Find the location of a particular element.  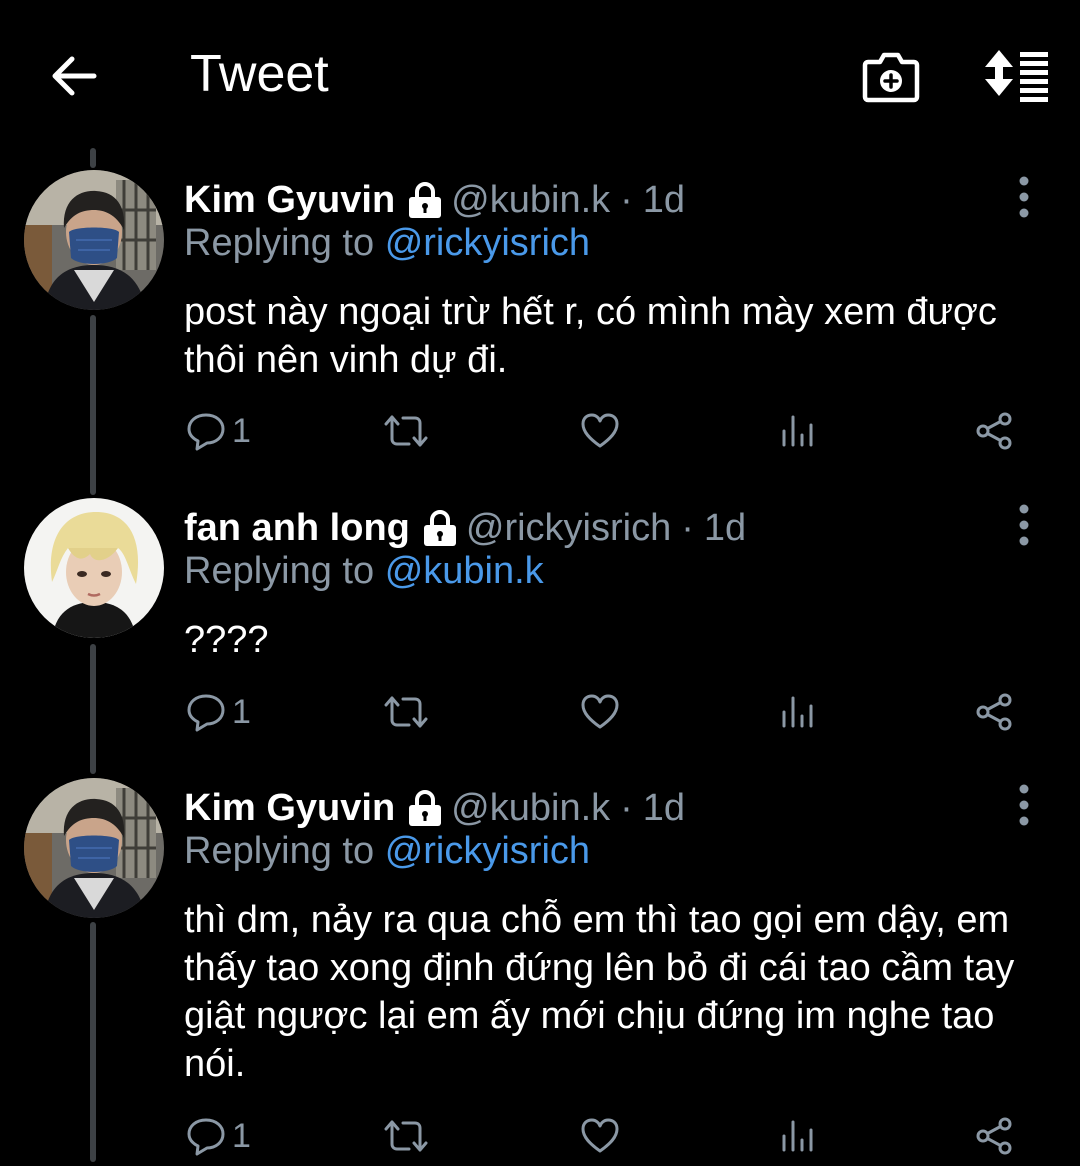

arrow-left-icon is located at coordinates (74, 76).